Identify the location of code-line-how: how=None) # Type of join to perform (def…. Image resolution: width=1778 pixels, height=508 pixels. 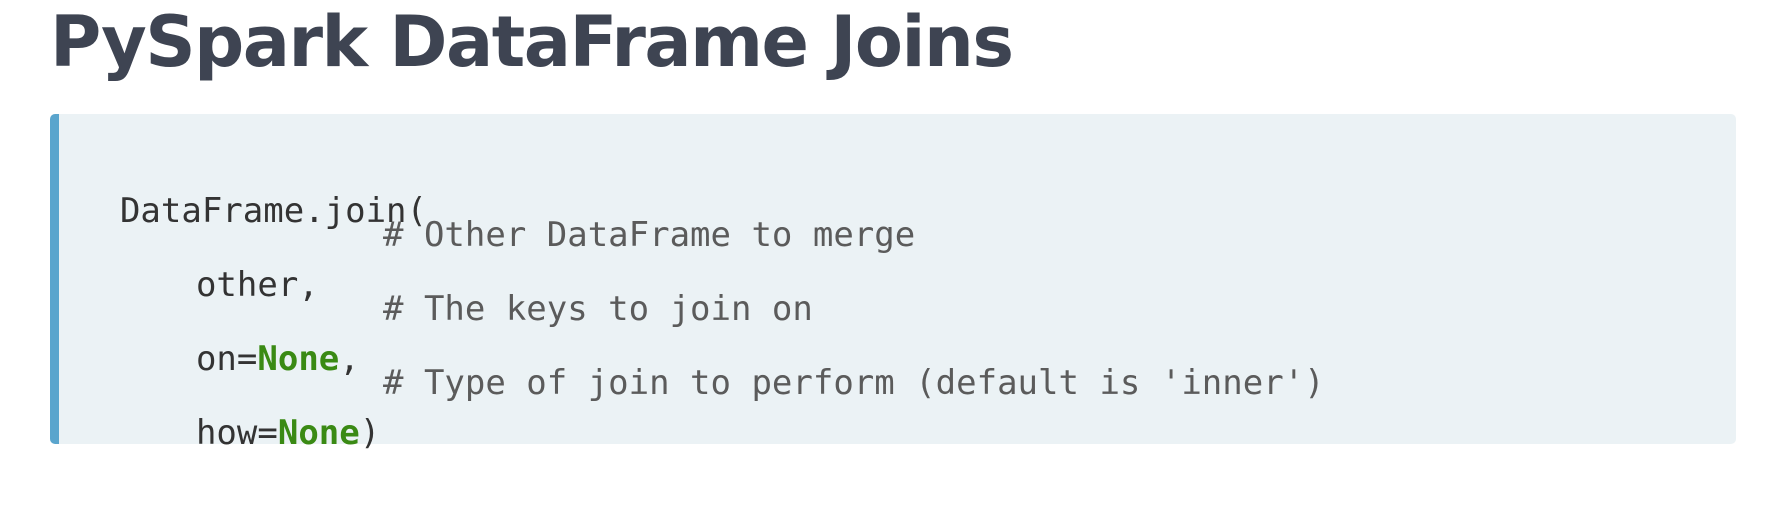
(740, 405).